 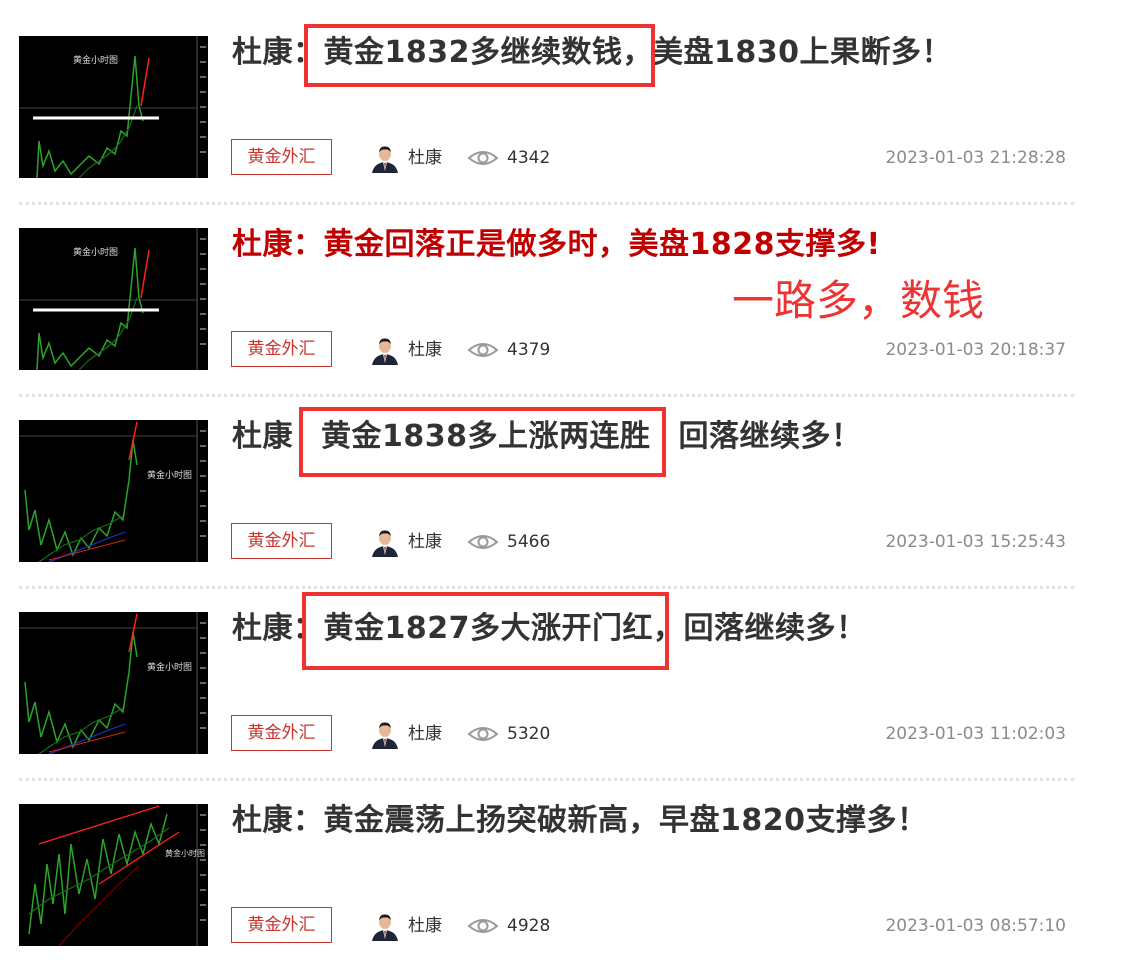 I want to click on view-count: 5320, so click(x=529, y=734).